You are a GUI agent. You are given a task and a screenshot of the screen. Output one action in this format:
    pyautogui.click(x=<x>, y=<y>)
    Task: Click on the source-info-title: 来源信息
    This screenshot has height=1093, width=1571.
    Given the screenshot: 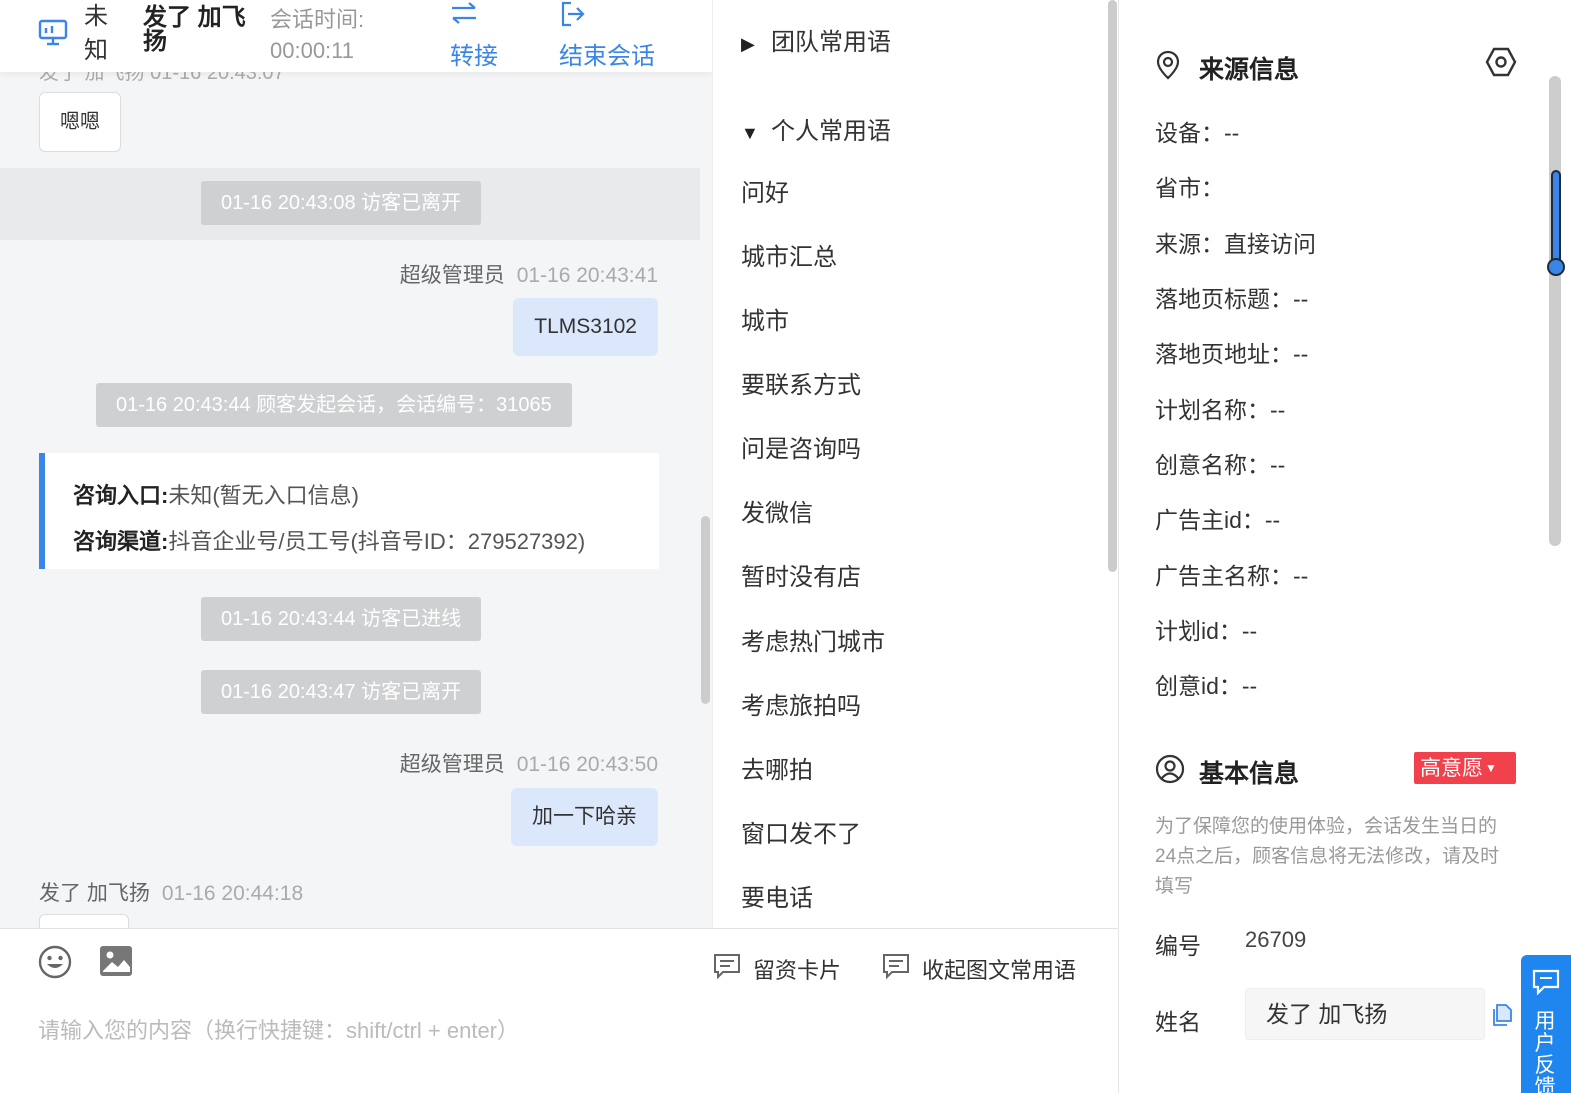 What is the action you would take?
    pyautogui.click(x=1249, y=70)
    